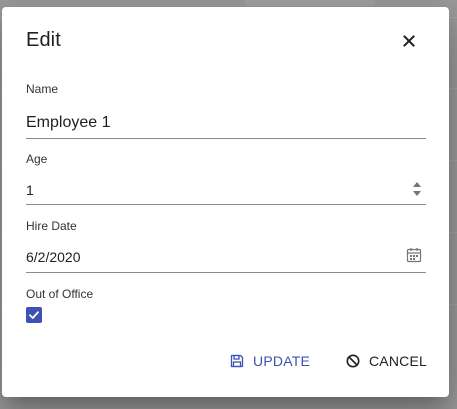 This screenshot has height=409, width=457. Describe the element at coordinates (281, 361) in the screenshot. I see `update-label: UPDATE` at that location.